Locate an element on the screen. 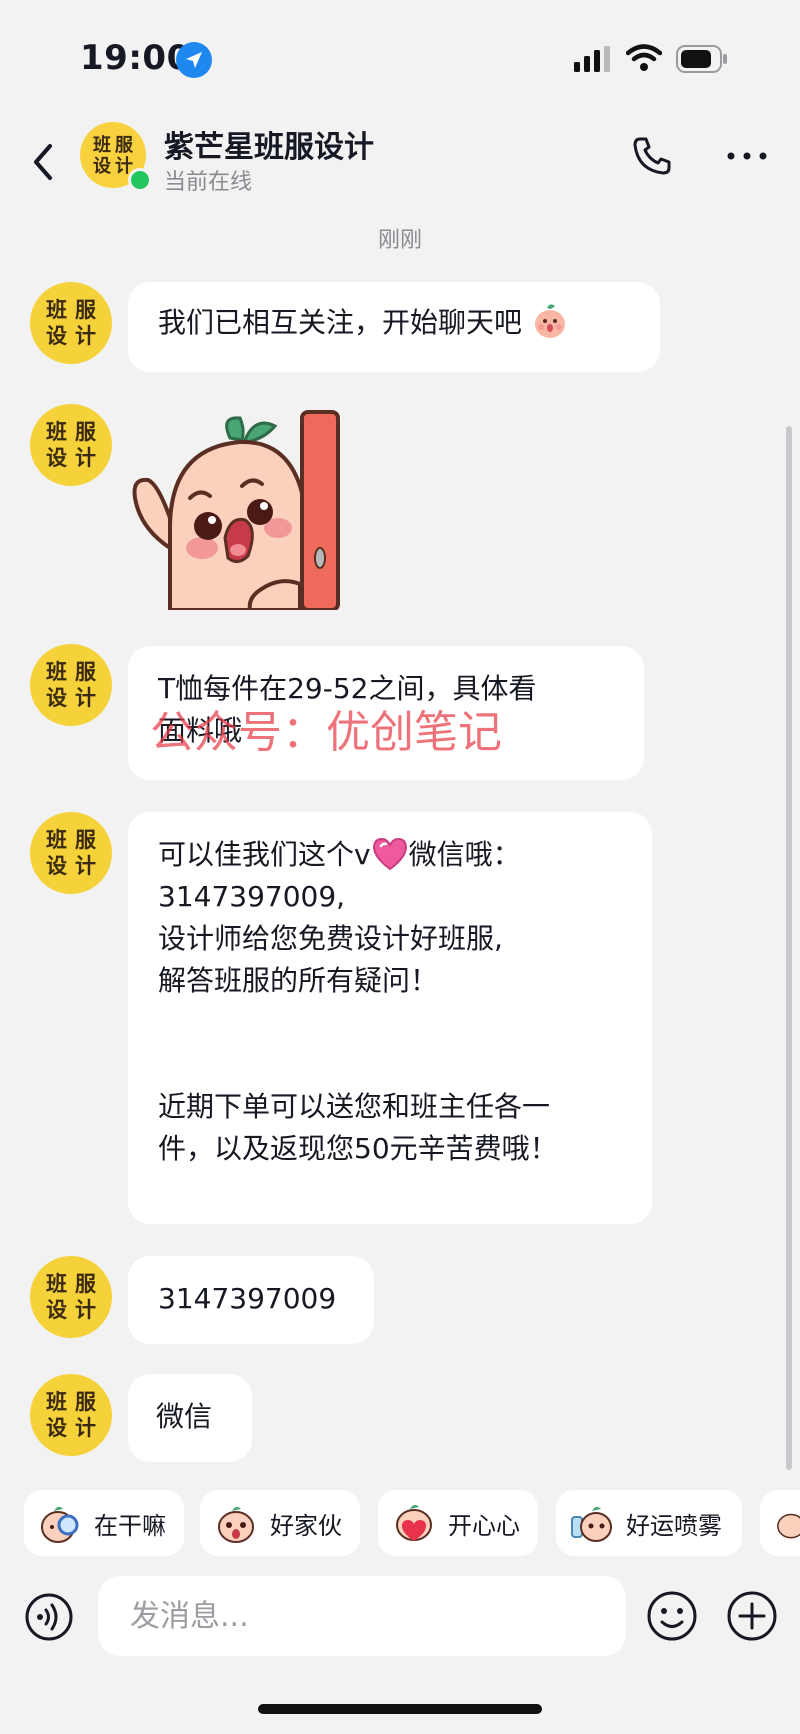 The height and width of the screenshot is (1734, 800). chip-label: 在干嘛 is located at coordinates (130, 1525).